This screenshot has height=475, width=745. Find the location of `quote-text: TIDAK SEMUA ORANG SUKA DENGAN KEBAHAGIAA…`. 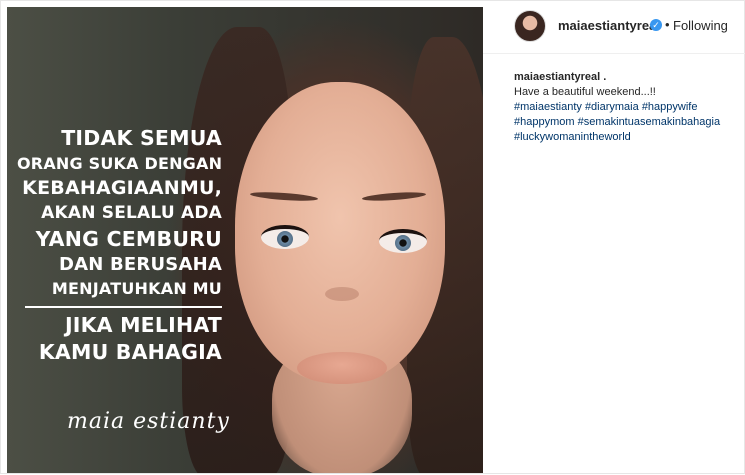

quote-text: TIDAK SEMUA ORANG SUKA DENGAN KEBAHAGIAA… is located at coordinates (119, 245).